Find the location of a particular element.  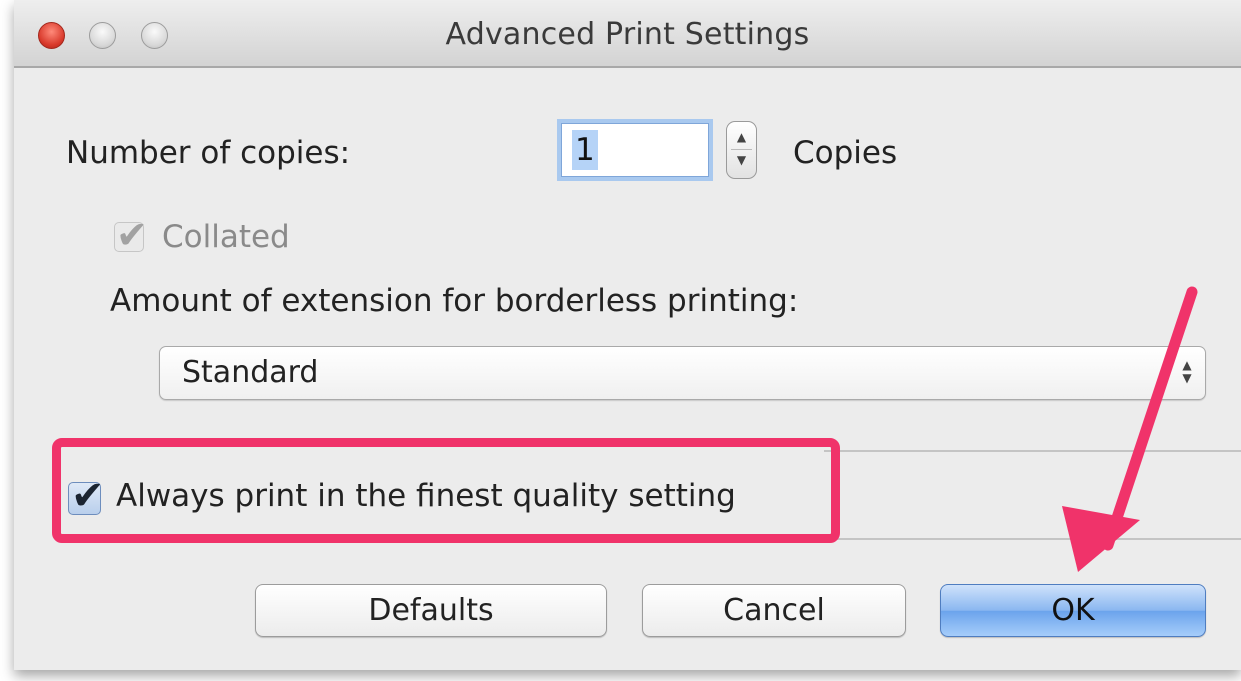

collated-label: Collated is located at coordinates (226, 237).